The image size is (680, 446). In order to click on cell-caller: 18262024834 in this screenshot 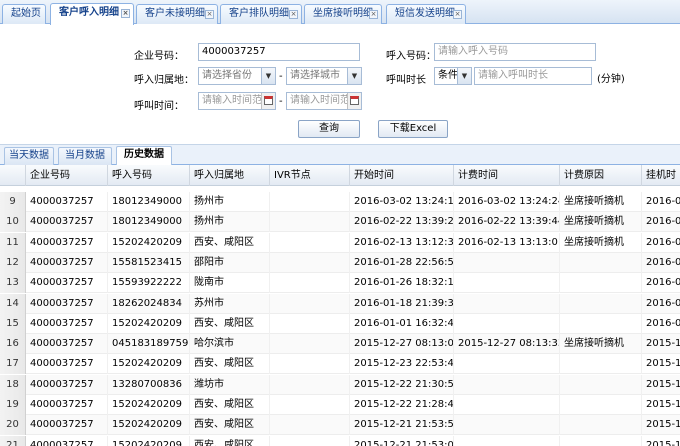, I will do `click(149, 303)`.